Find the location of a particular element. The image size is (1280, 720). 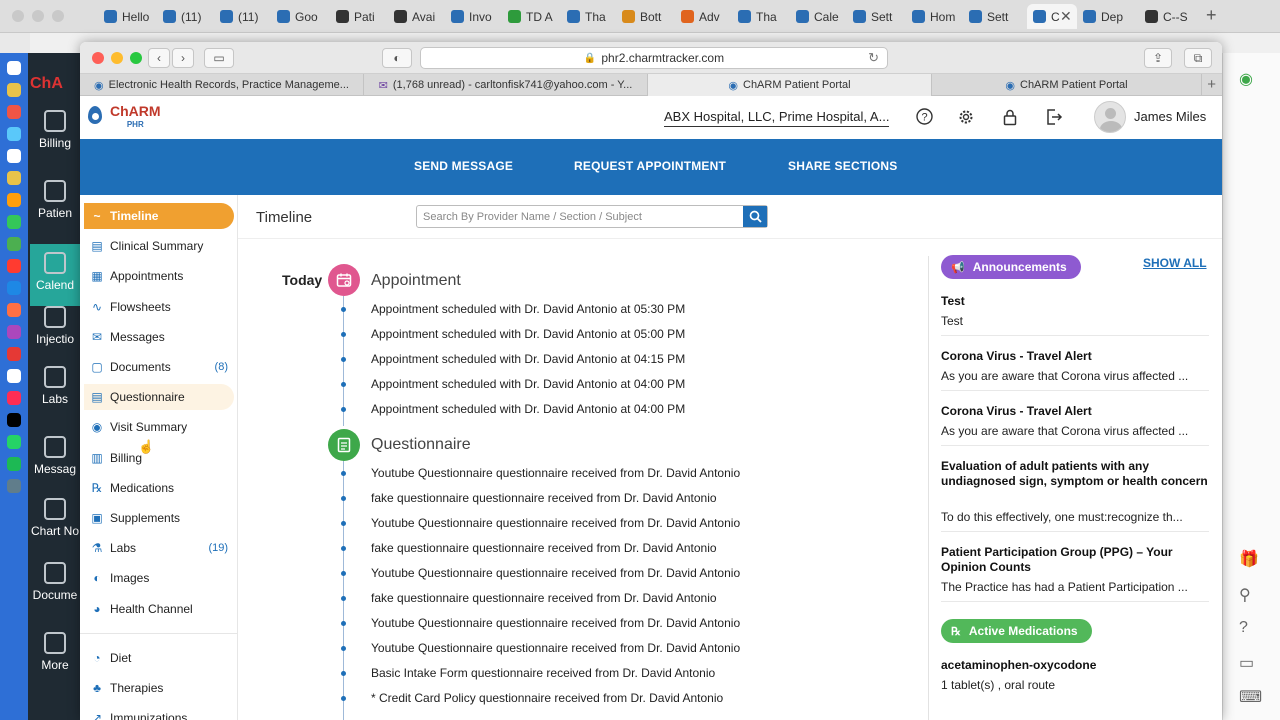

tabs-overview-icon: ⧉ is located at coordinates (1198, 58).